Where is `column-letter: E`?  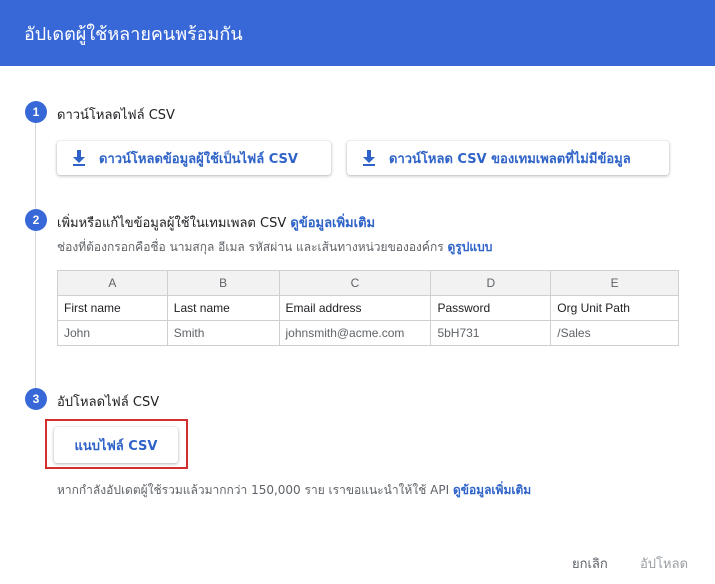 column-letter: E is located at coordinates (614, 283).